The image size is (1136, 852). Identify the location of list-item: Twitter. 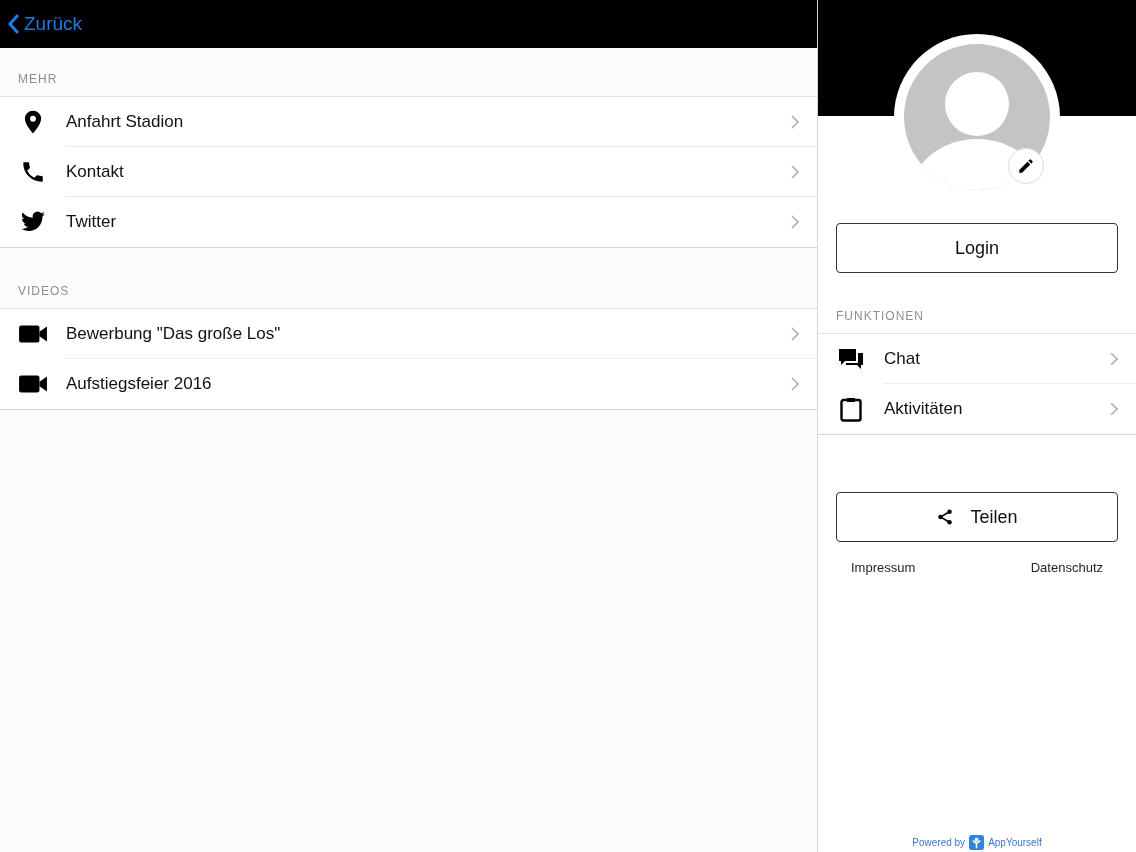
(408, 222).